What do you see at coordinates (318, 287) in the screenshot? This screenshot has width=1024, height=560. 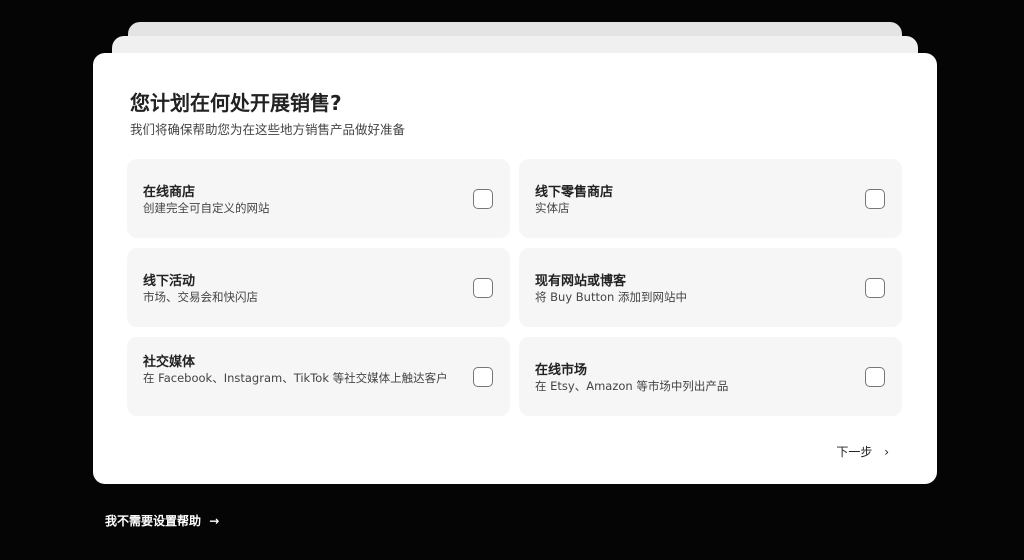 I see `option-offline-events: 线下活动 市场、交易会和快闪店` at bounding box center [318, 287].